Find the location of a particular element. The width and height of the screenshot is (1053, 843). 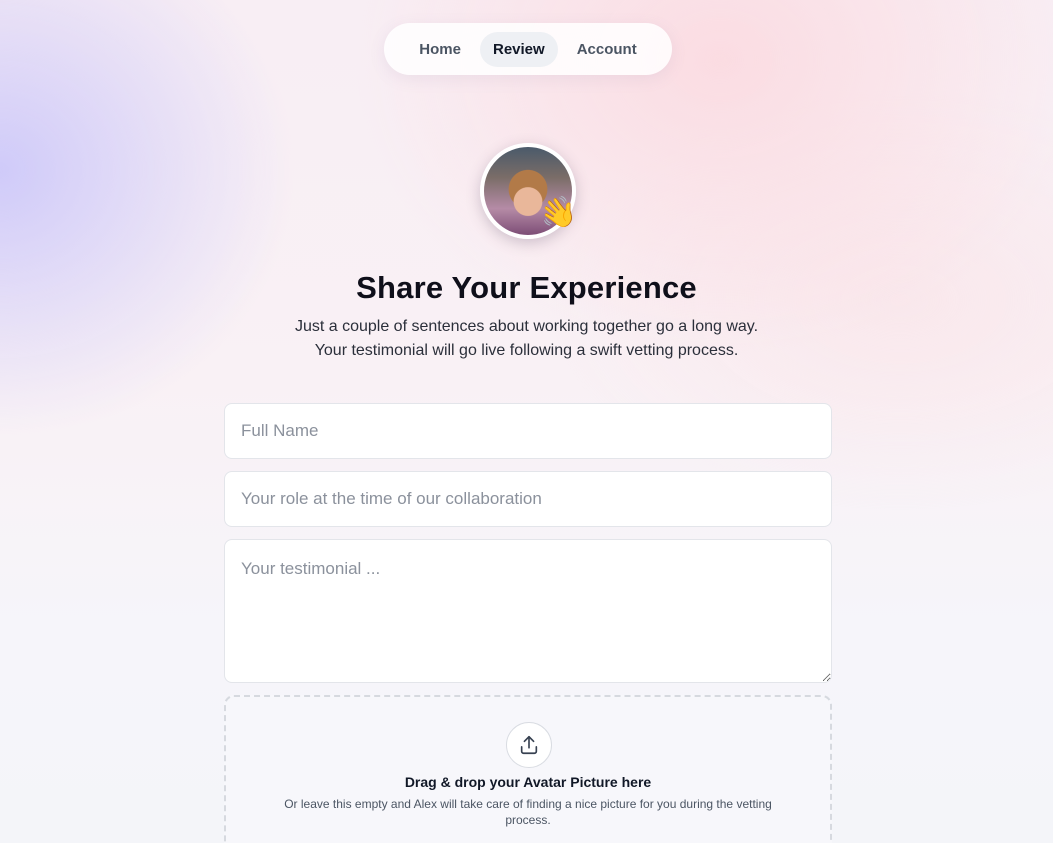

waving-hand-icon: 👋 is located at coordinates (558, 213).